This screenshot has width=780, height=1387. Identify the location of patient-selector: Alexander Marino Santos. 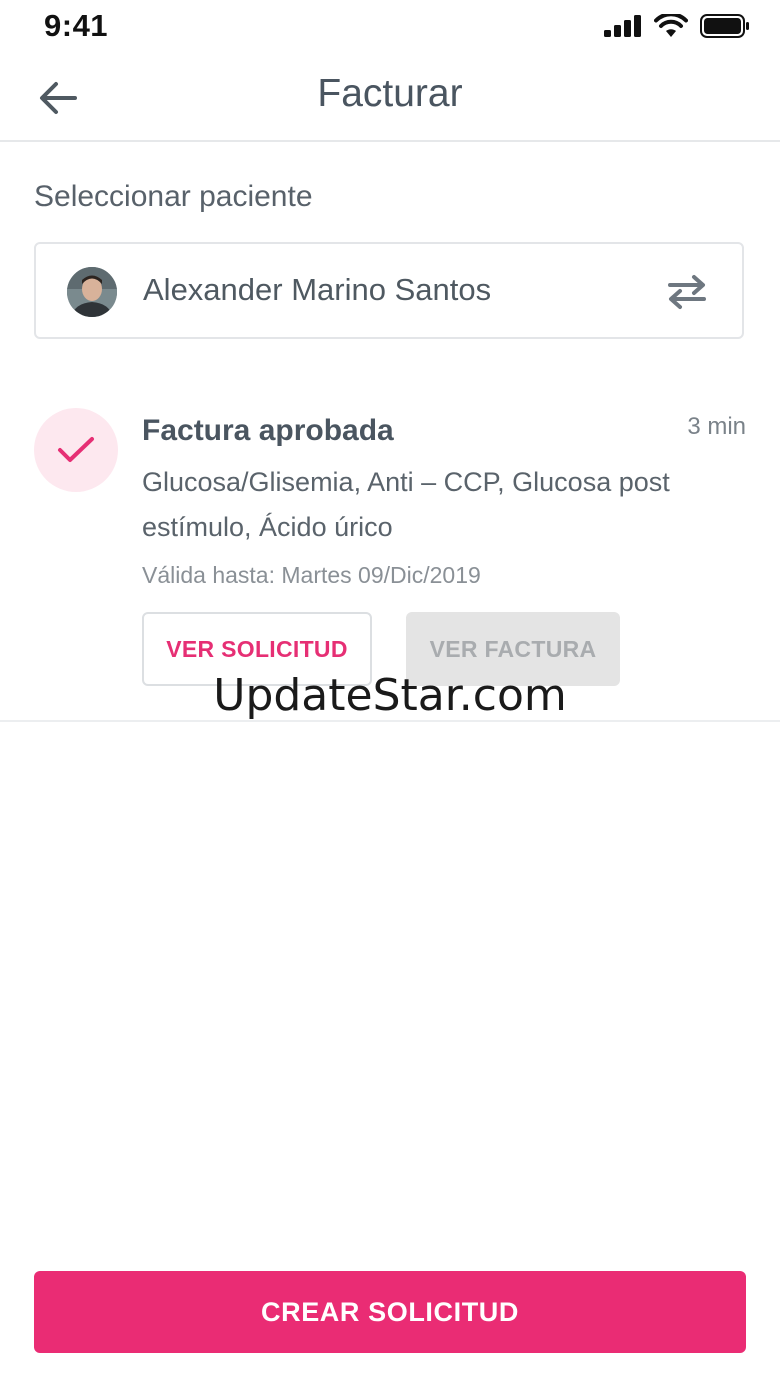
(389, 290).